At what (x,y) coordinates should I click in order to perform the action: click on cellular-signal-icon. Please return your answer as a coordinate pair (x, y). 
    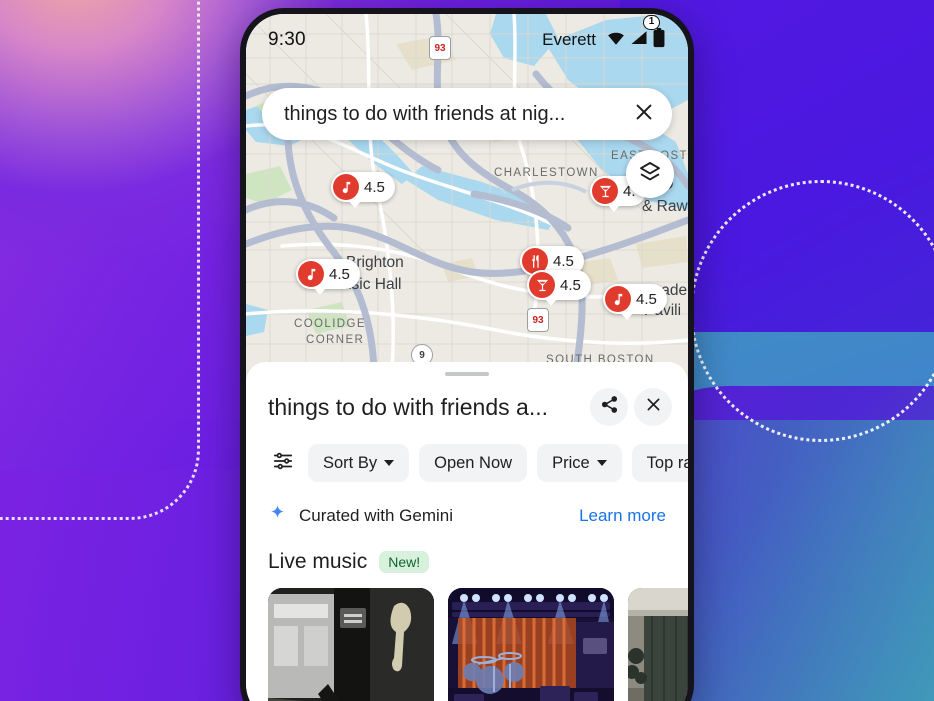
    Looking at the image, I should click on (639, 40).